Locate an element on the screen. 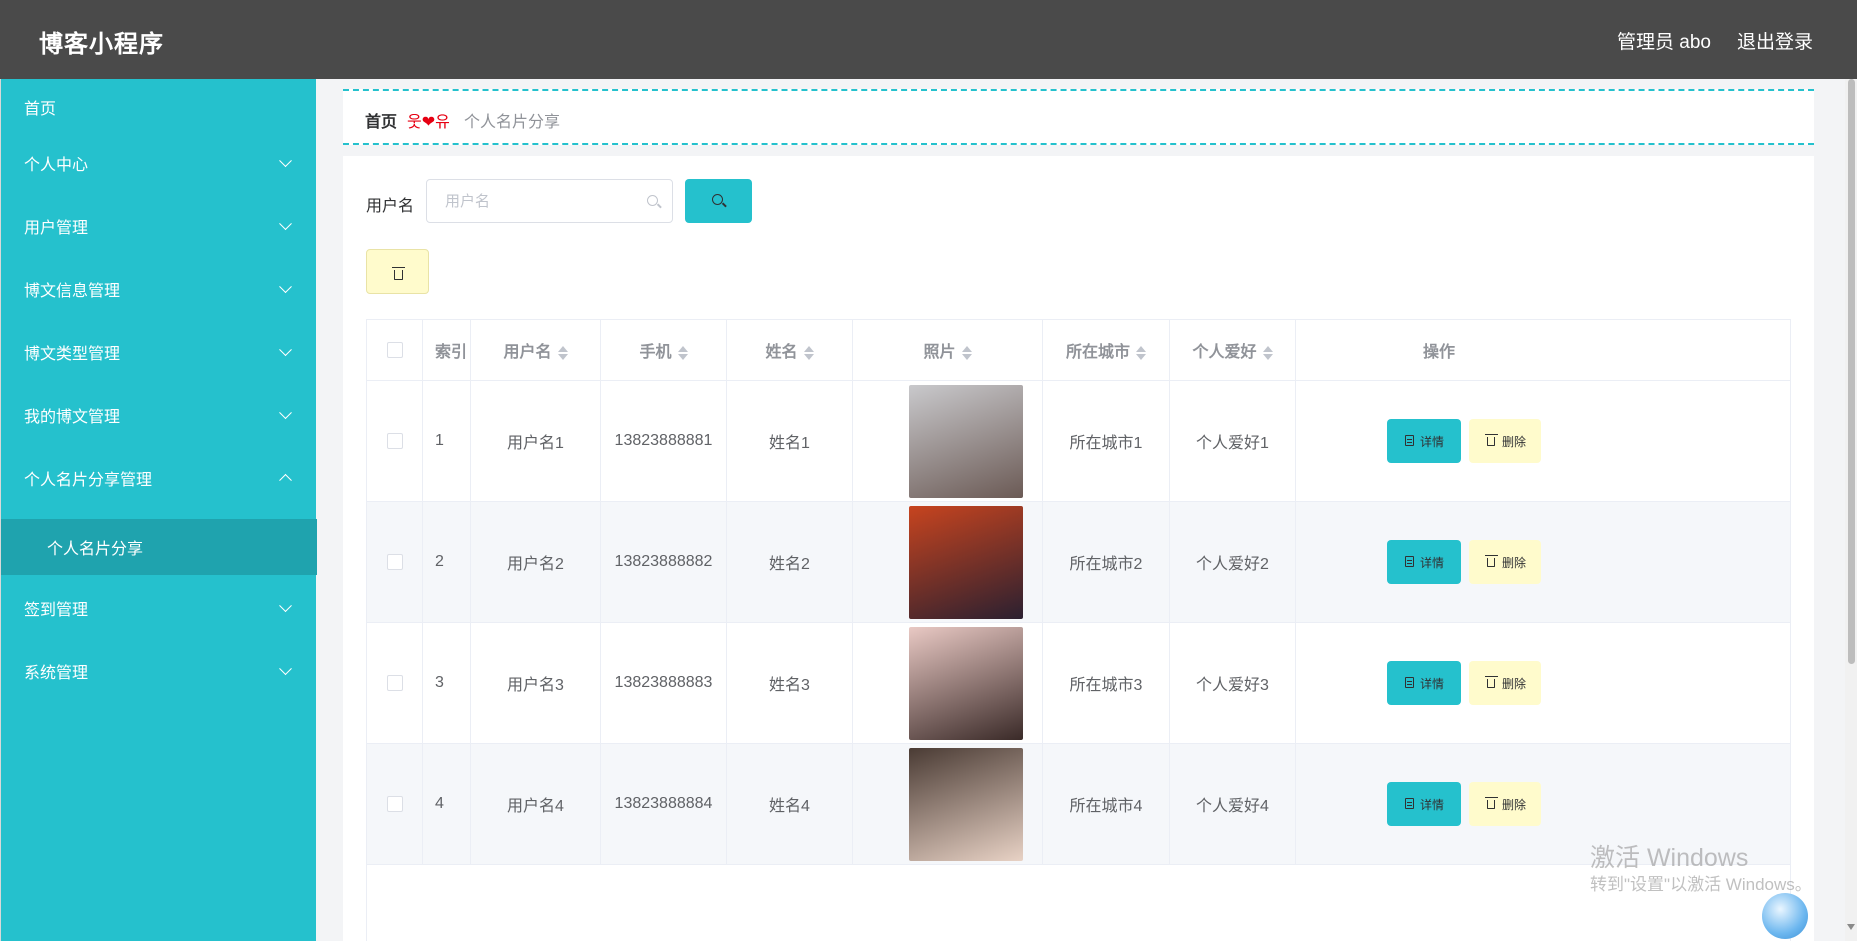 The width and height of the screenshot is (1857, 941). column-header-username: 用户名 is located at coordinates (536, 350).